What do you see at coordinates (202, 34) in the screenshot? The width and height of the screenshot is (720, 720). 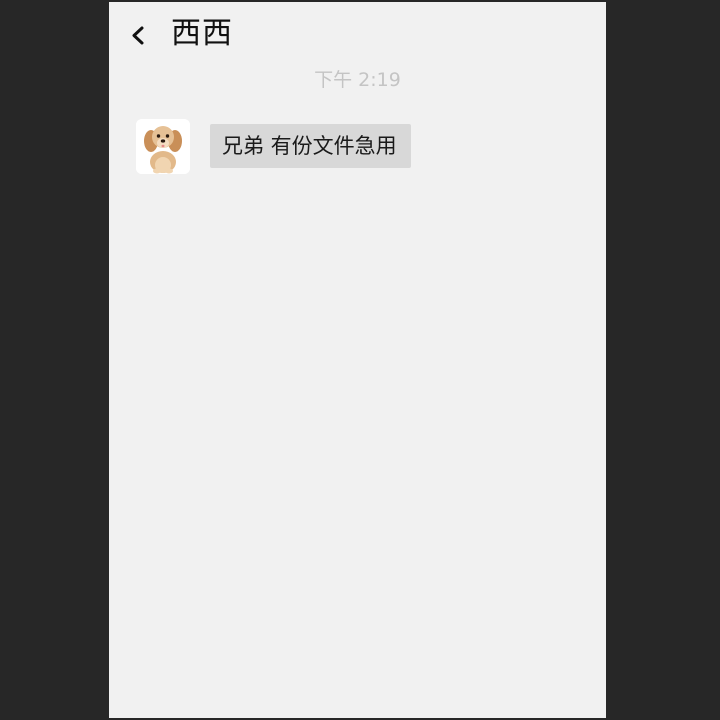 I see `chat-title: 西西` at bounding box center [202, 34].